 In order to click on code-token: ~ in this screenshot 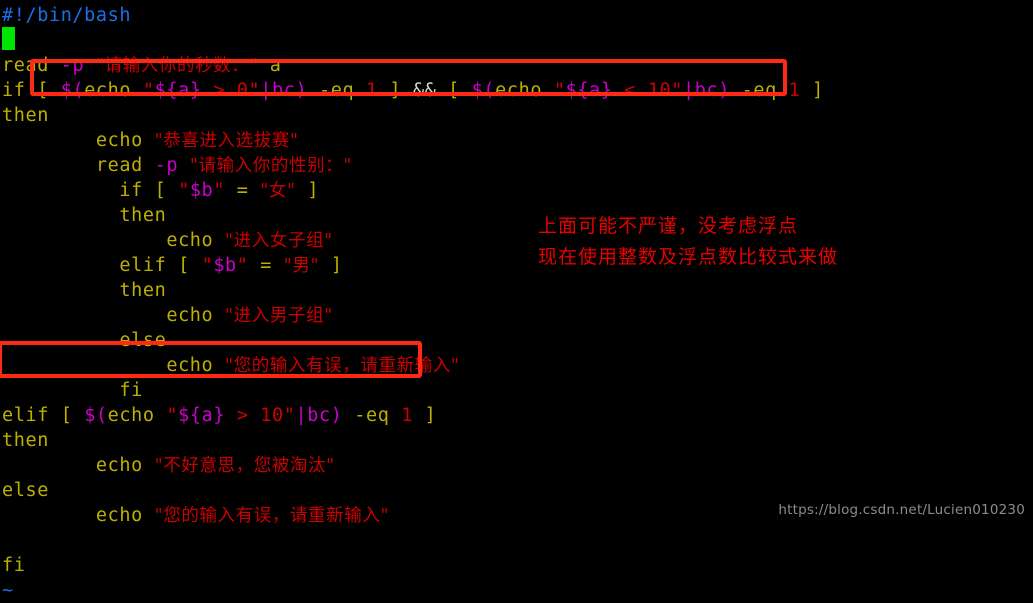, I will do `click(8, 590)`.